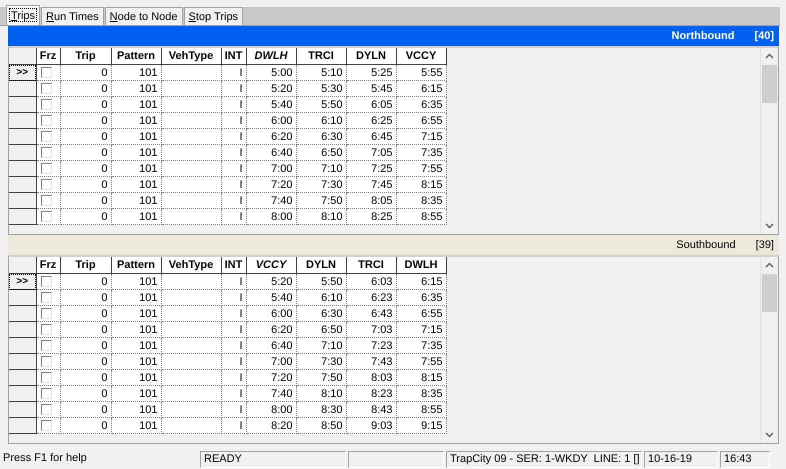  I want to click on table-cell: 8:00, so click(271, 410).